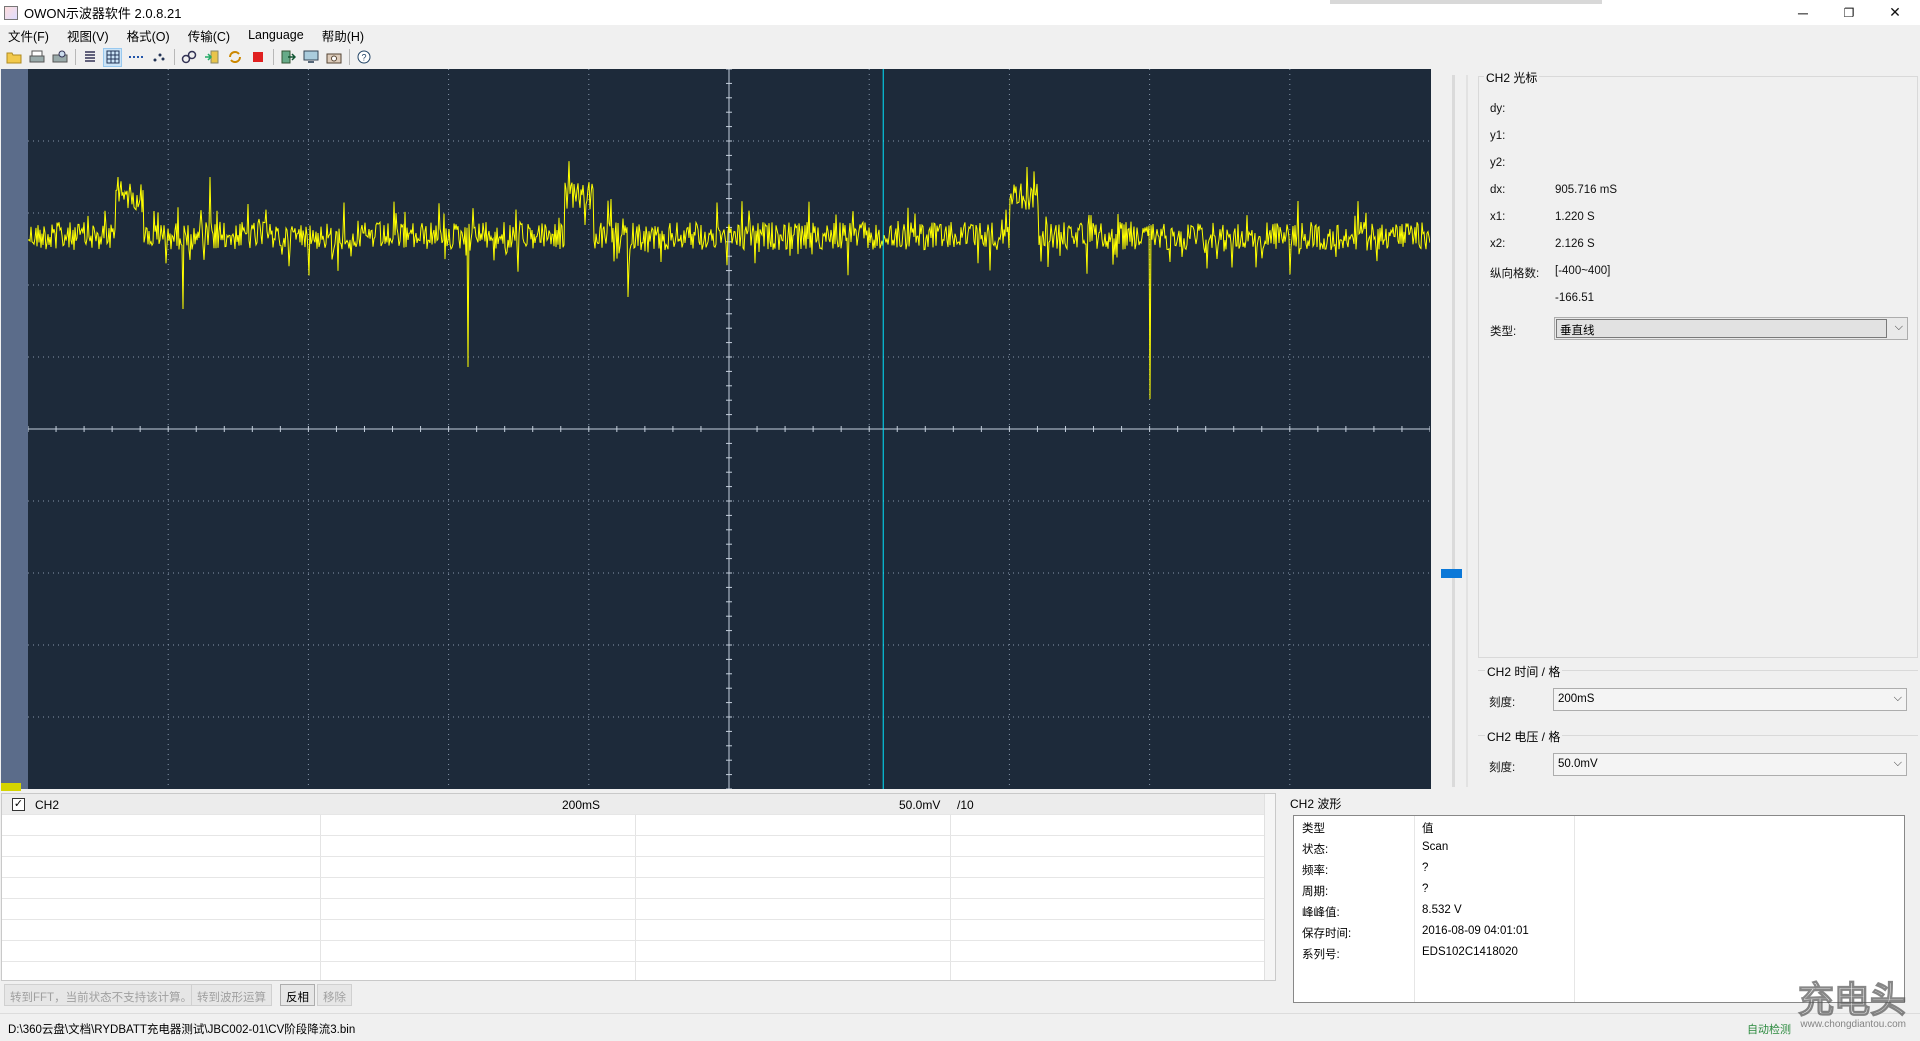 This screenshot has height=1041, width=1920. Describe the element at coordinates (188, 57) in the screenshot. I see `connect-icon` at that location.